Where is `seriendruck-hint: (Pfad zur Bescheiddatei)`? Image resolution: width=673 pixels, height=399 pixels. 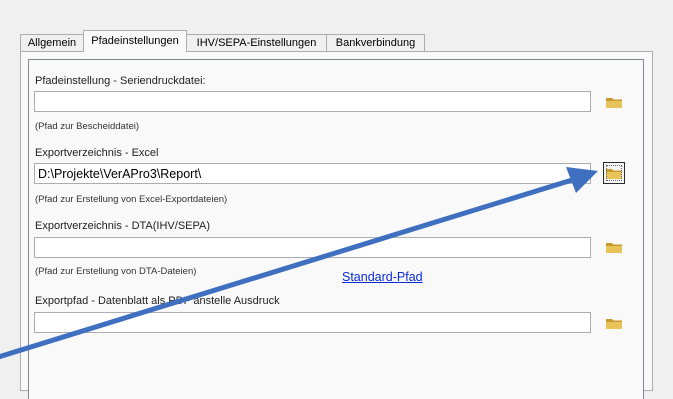
seriendruck-hint: (Pfad zur Bescheiddatei) is located at coordinates (87, 126).